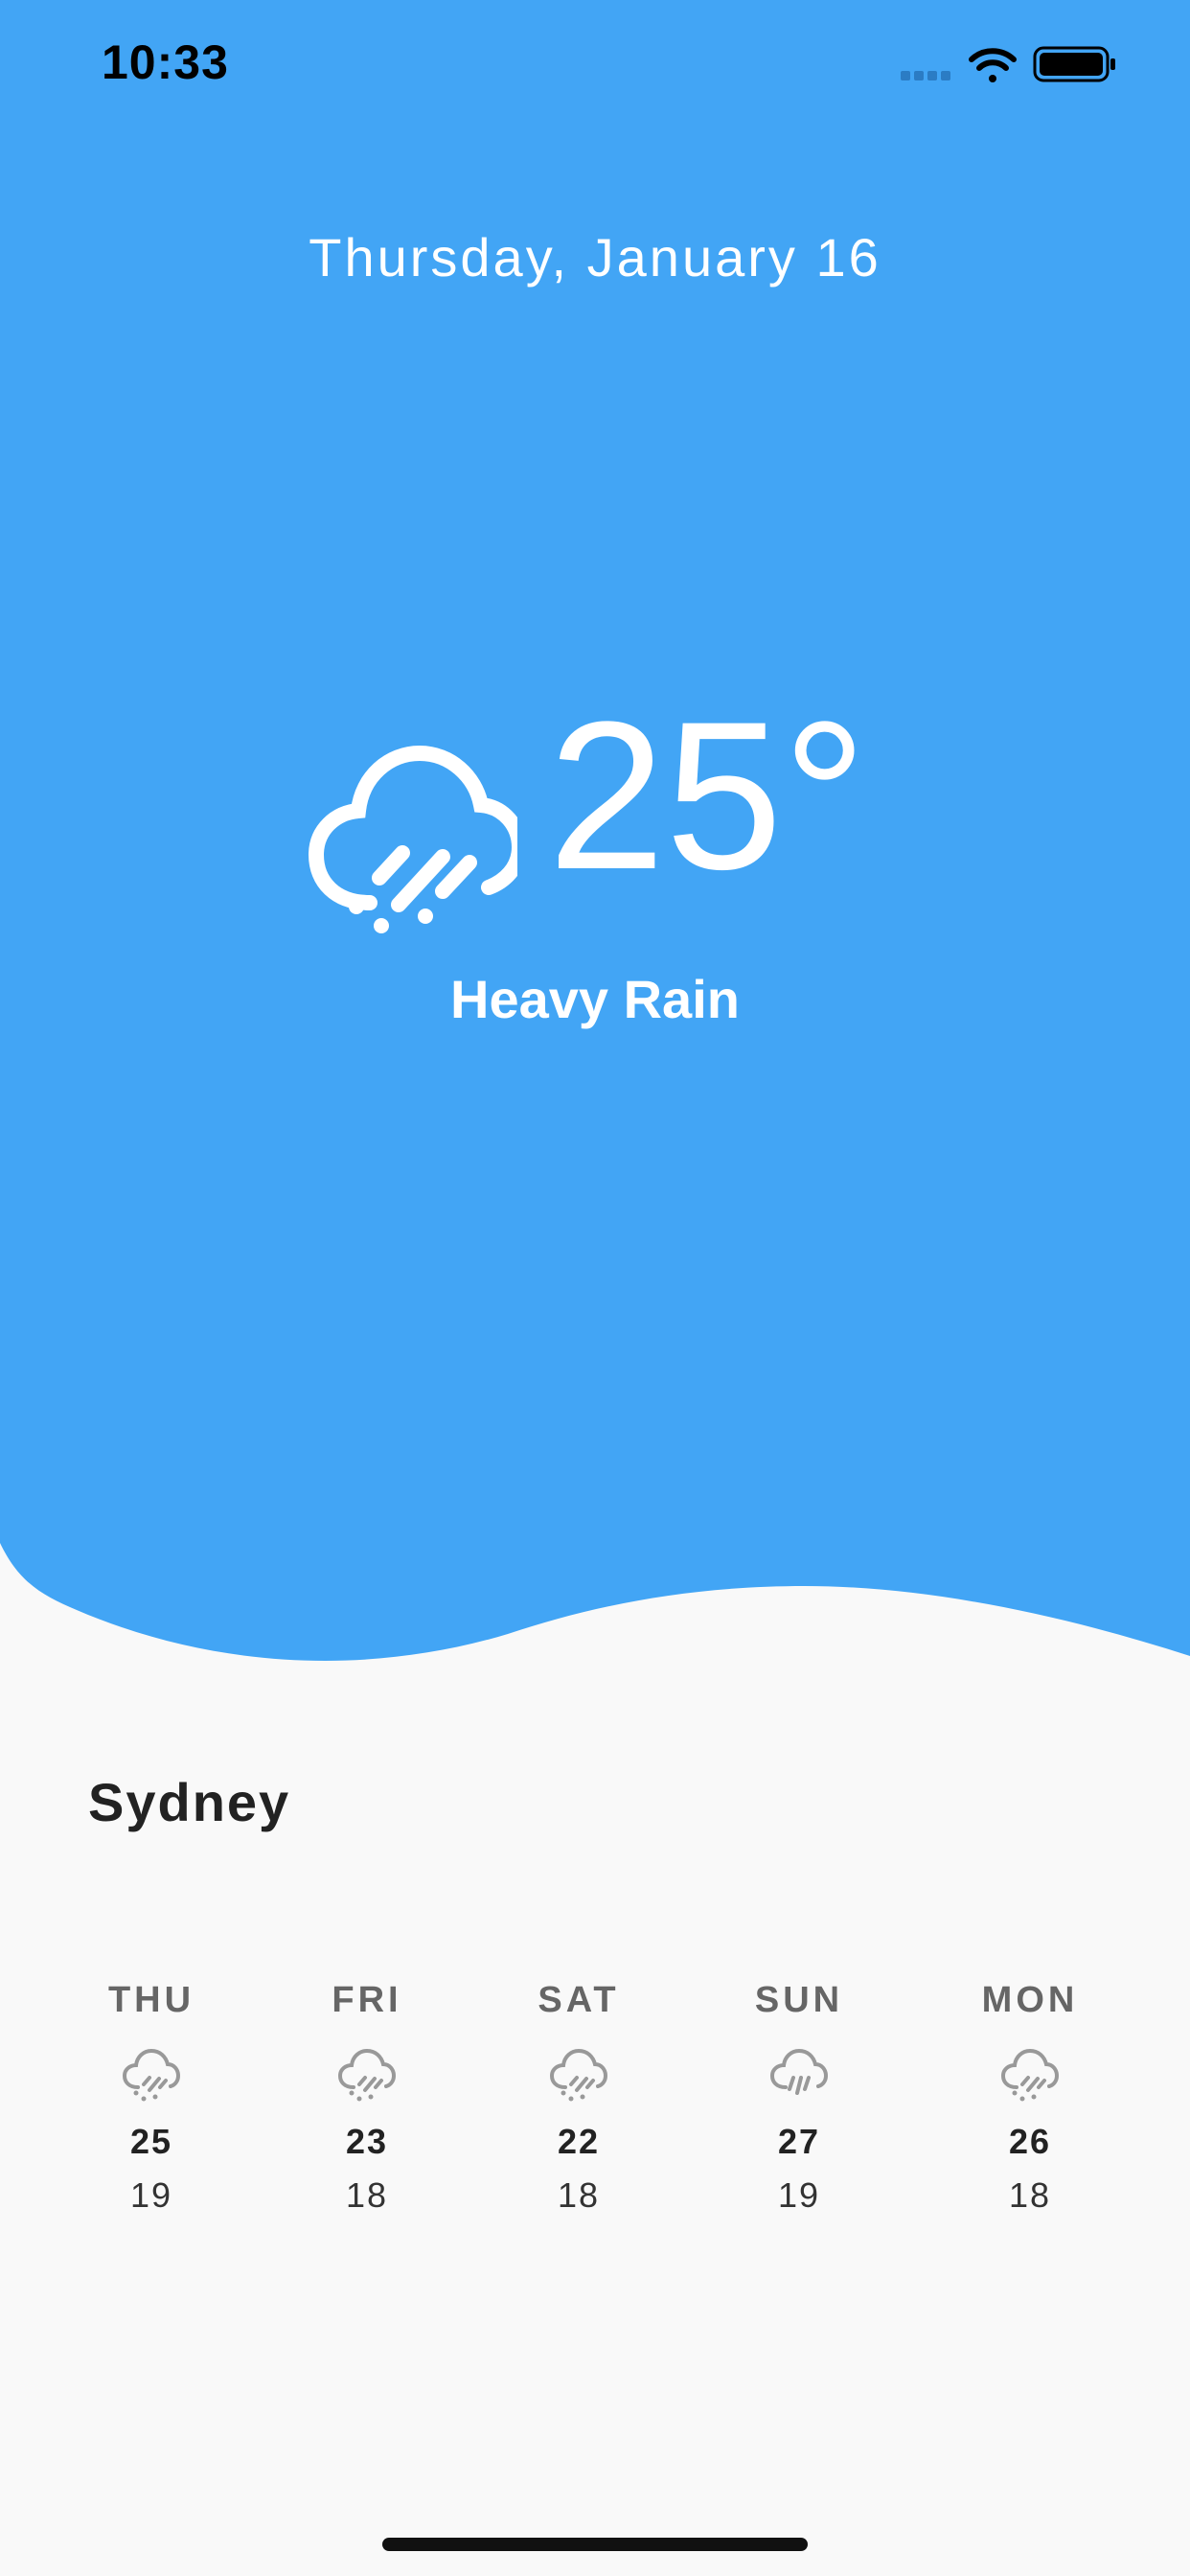  Describe the element at coordinates (579, 2141) in the screenshot. I see `forecast-high: 22` at that location.